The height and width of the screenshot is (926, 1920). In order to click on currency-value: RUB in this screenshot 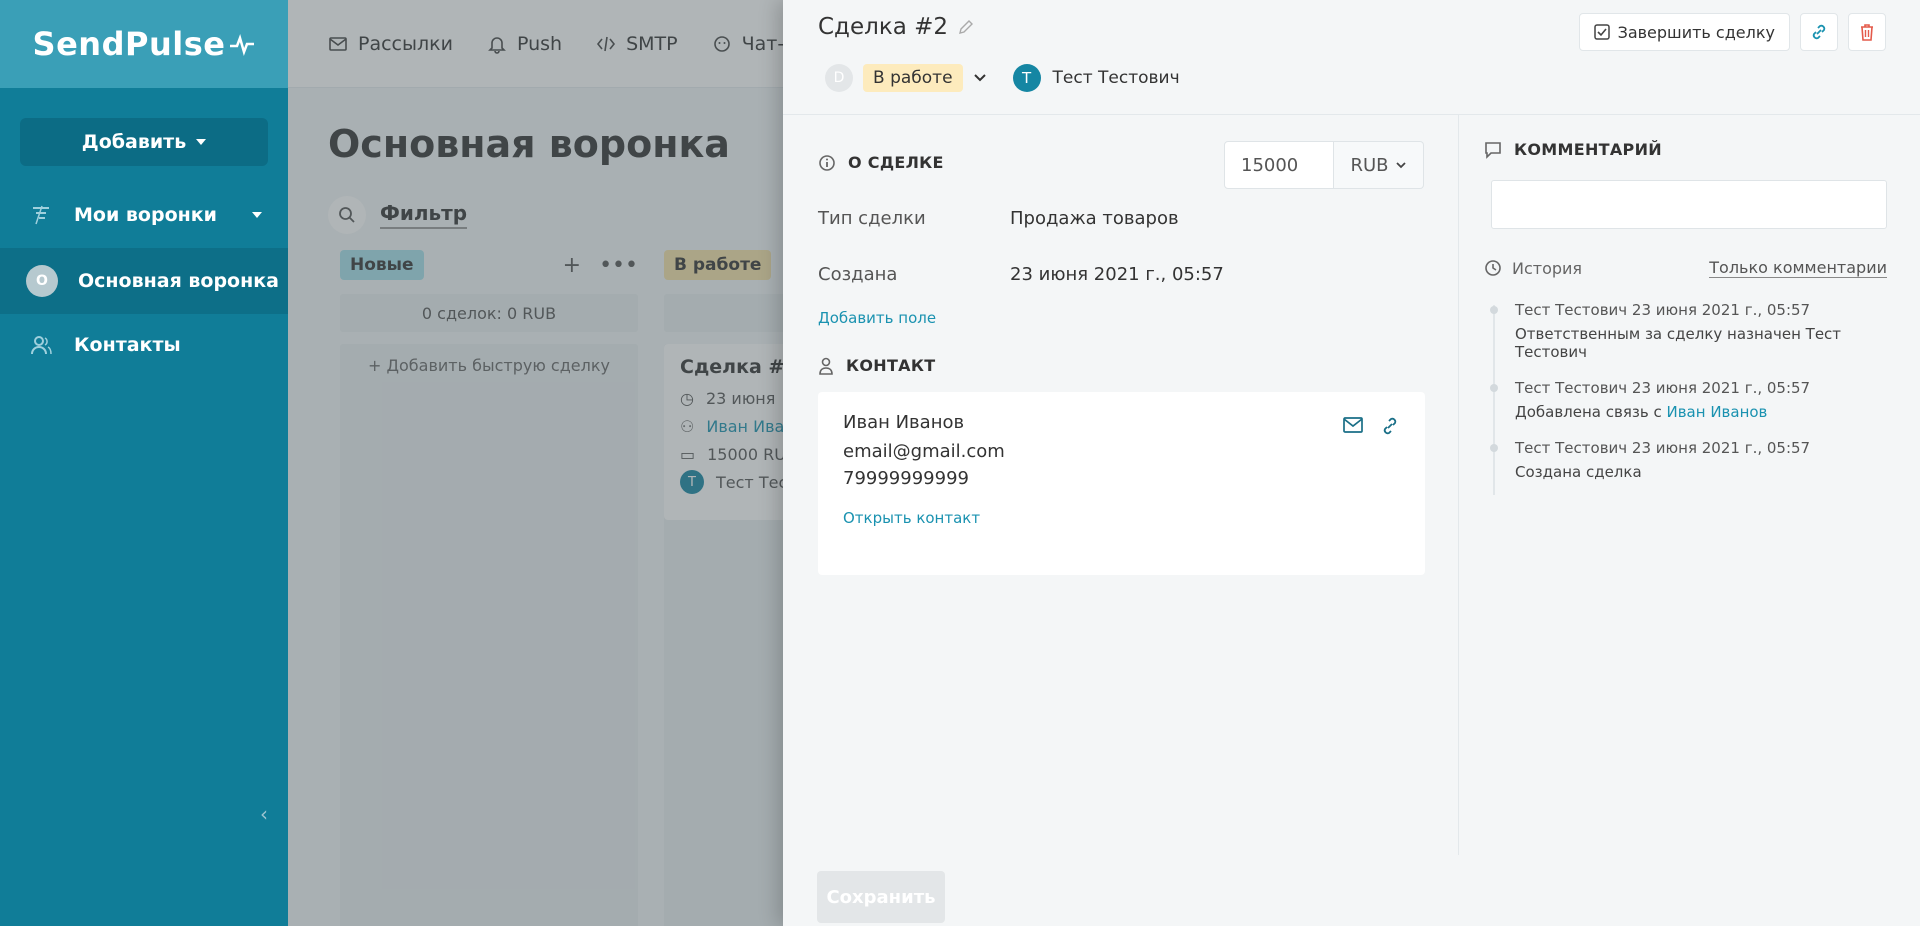, I will do `click(1369, 165)`.